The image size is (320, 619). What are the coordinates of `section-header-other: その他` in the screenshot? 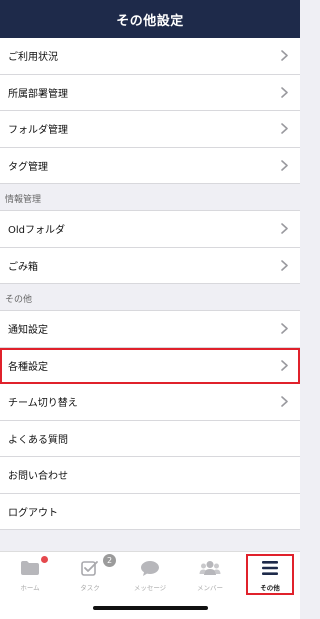 It's located at (150, 297).